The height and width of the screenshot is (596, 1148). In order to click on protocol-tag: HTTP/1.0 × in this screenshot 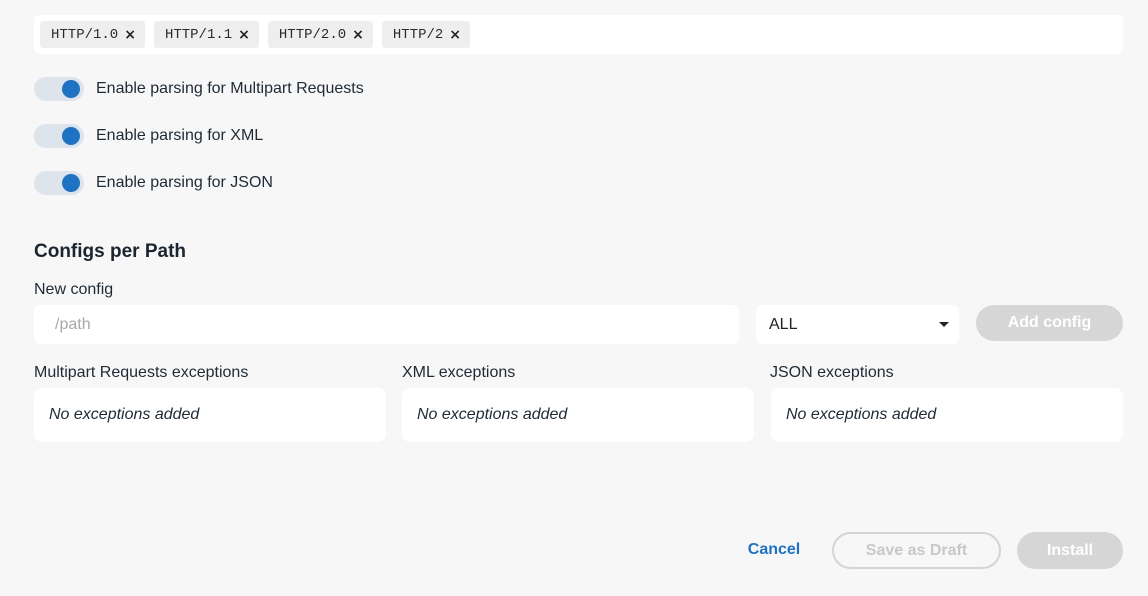, I will do `click(92, 34)`.